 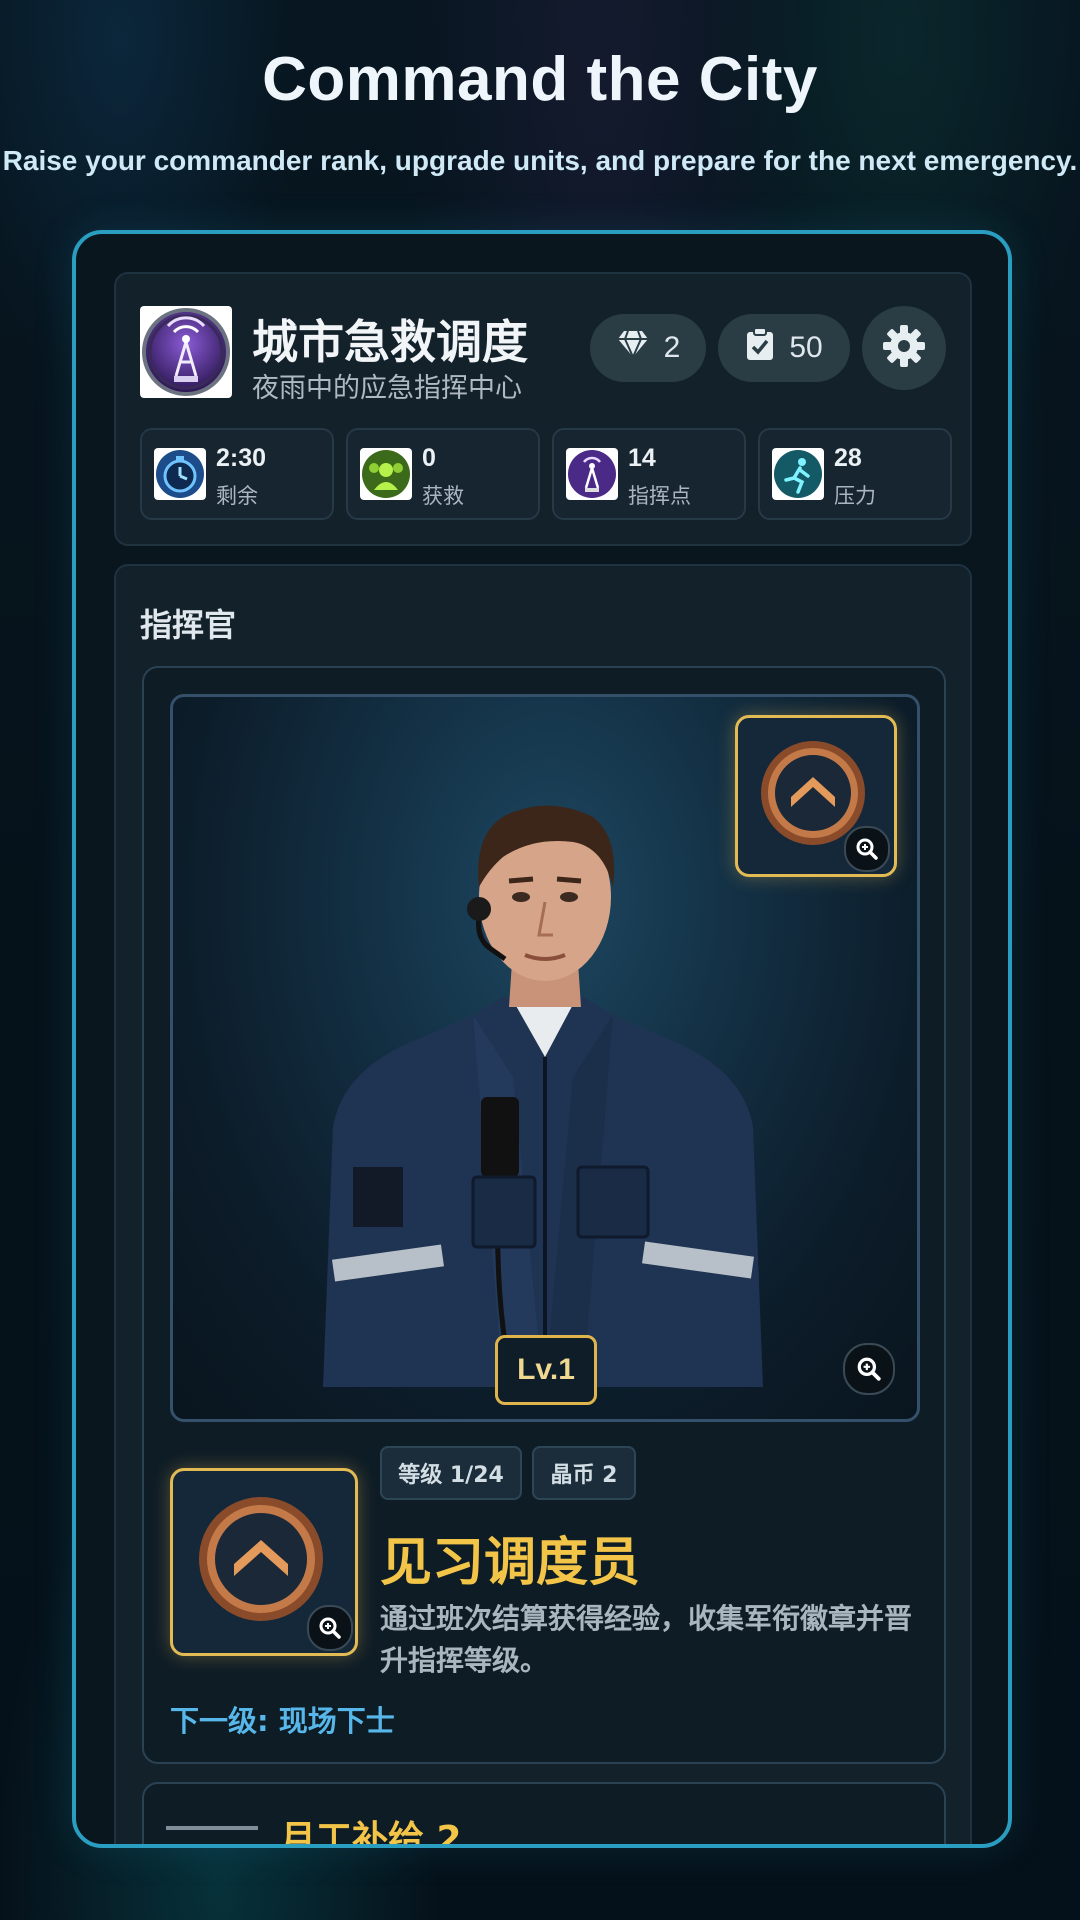 I want to click on coin-chip: 晶币 2, so click(x=584, y=1473).